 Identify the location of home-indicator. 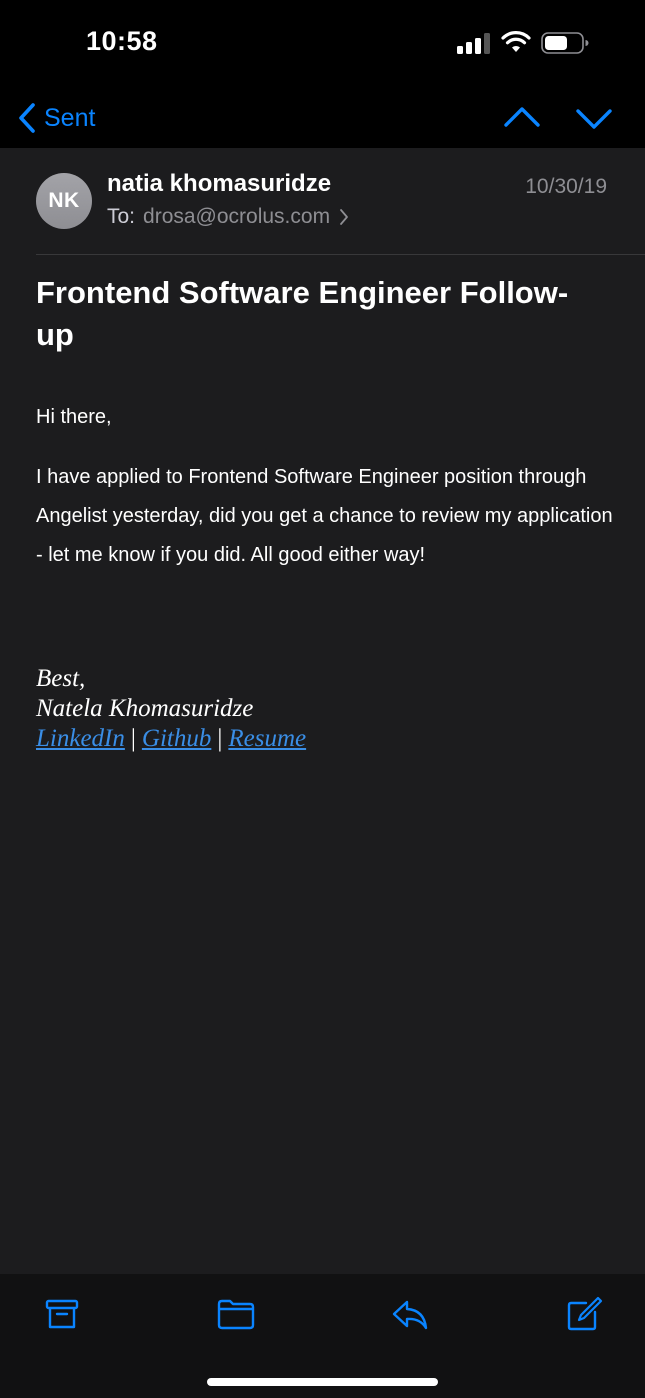
(322, 1382).